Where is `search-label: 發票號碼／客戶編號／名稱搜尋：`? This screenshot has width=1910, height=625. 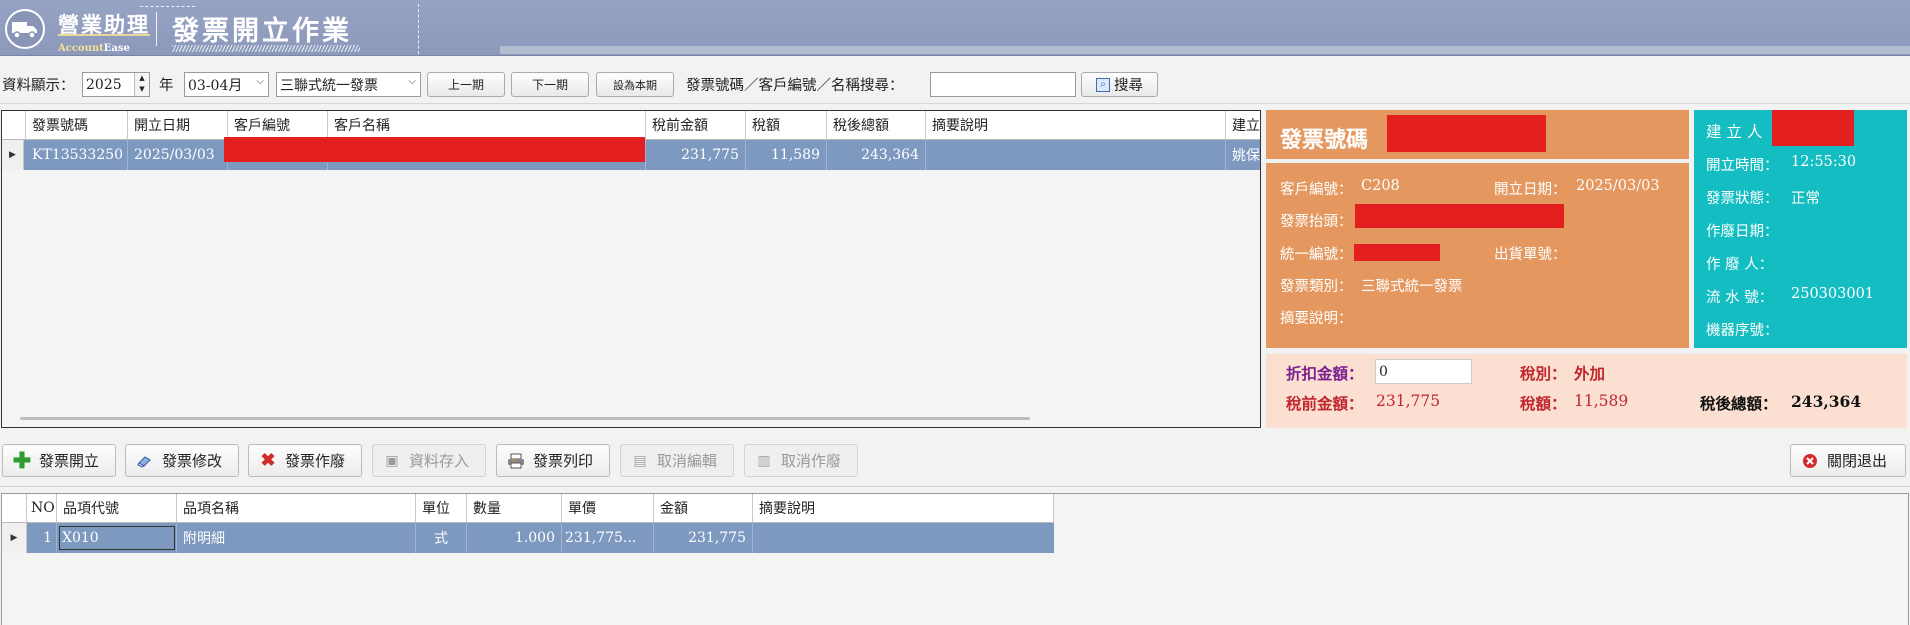
search-label: 發票號碼／客戶編號／名稱搜尋： is located at coordinates (795, 86).